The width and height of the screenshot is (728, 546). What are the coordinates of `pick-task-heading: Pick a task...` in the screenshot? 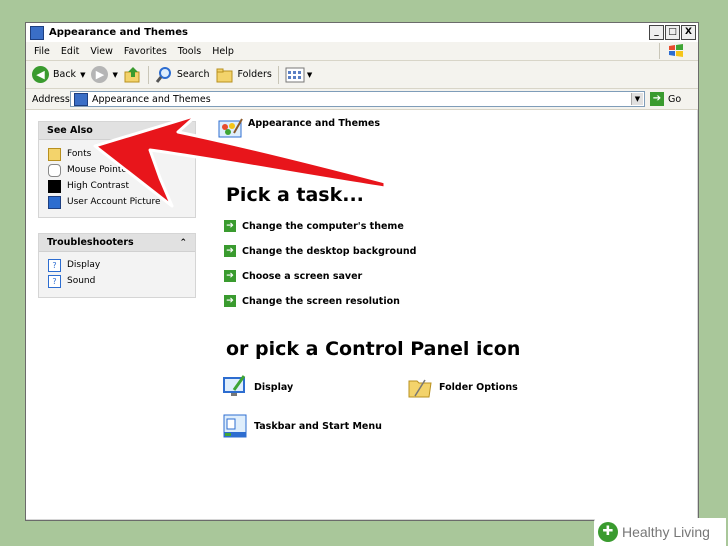 It's located at (295, 195).